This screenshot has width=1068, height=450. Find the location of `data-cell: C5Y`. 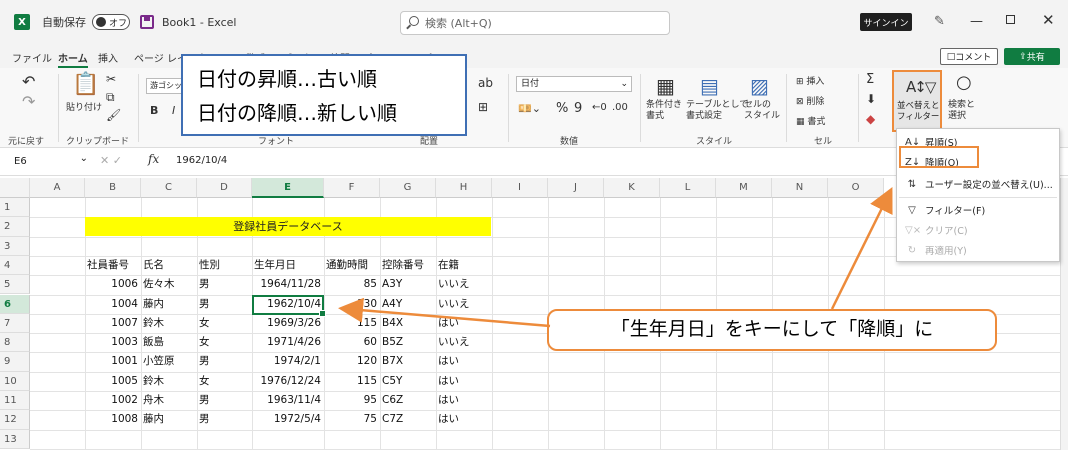

data-cell: C5Y is located at coordinates (392, 381).